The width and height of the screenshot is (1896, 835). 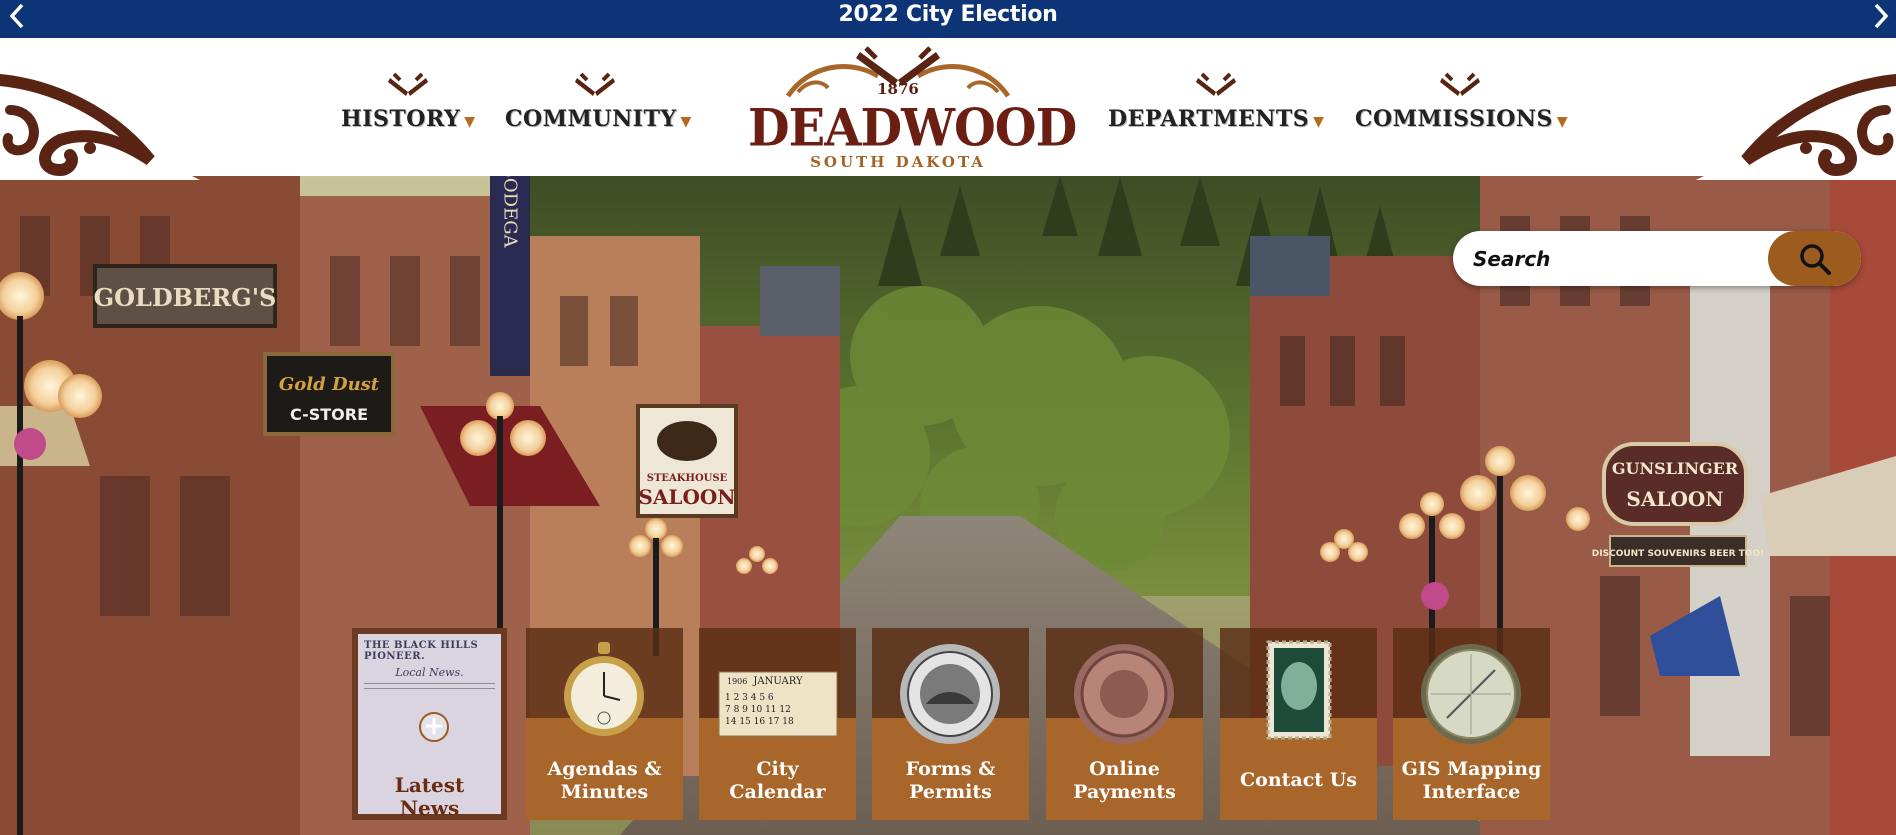 I want to click on nav-community-label: COMMUNITY, so click(x=591, y=119).